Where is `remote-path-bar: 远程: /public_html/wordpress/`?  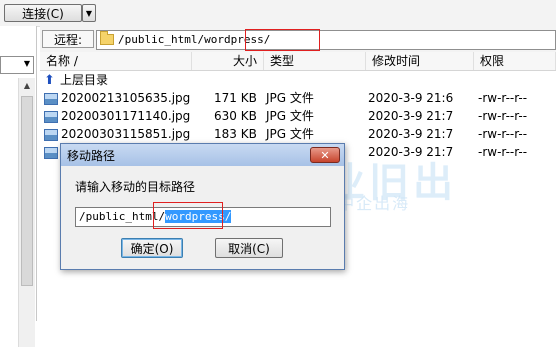 remote-path-bar: 远程: /public_html/wordpress/ is located at coordinates (298, 39).